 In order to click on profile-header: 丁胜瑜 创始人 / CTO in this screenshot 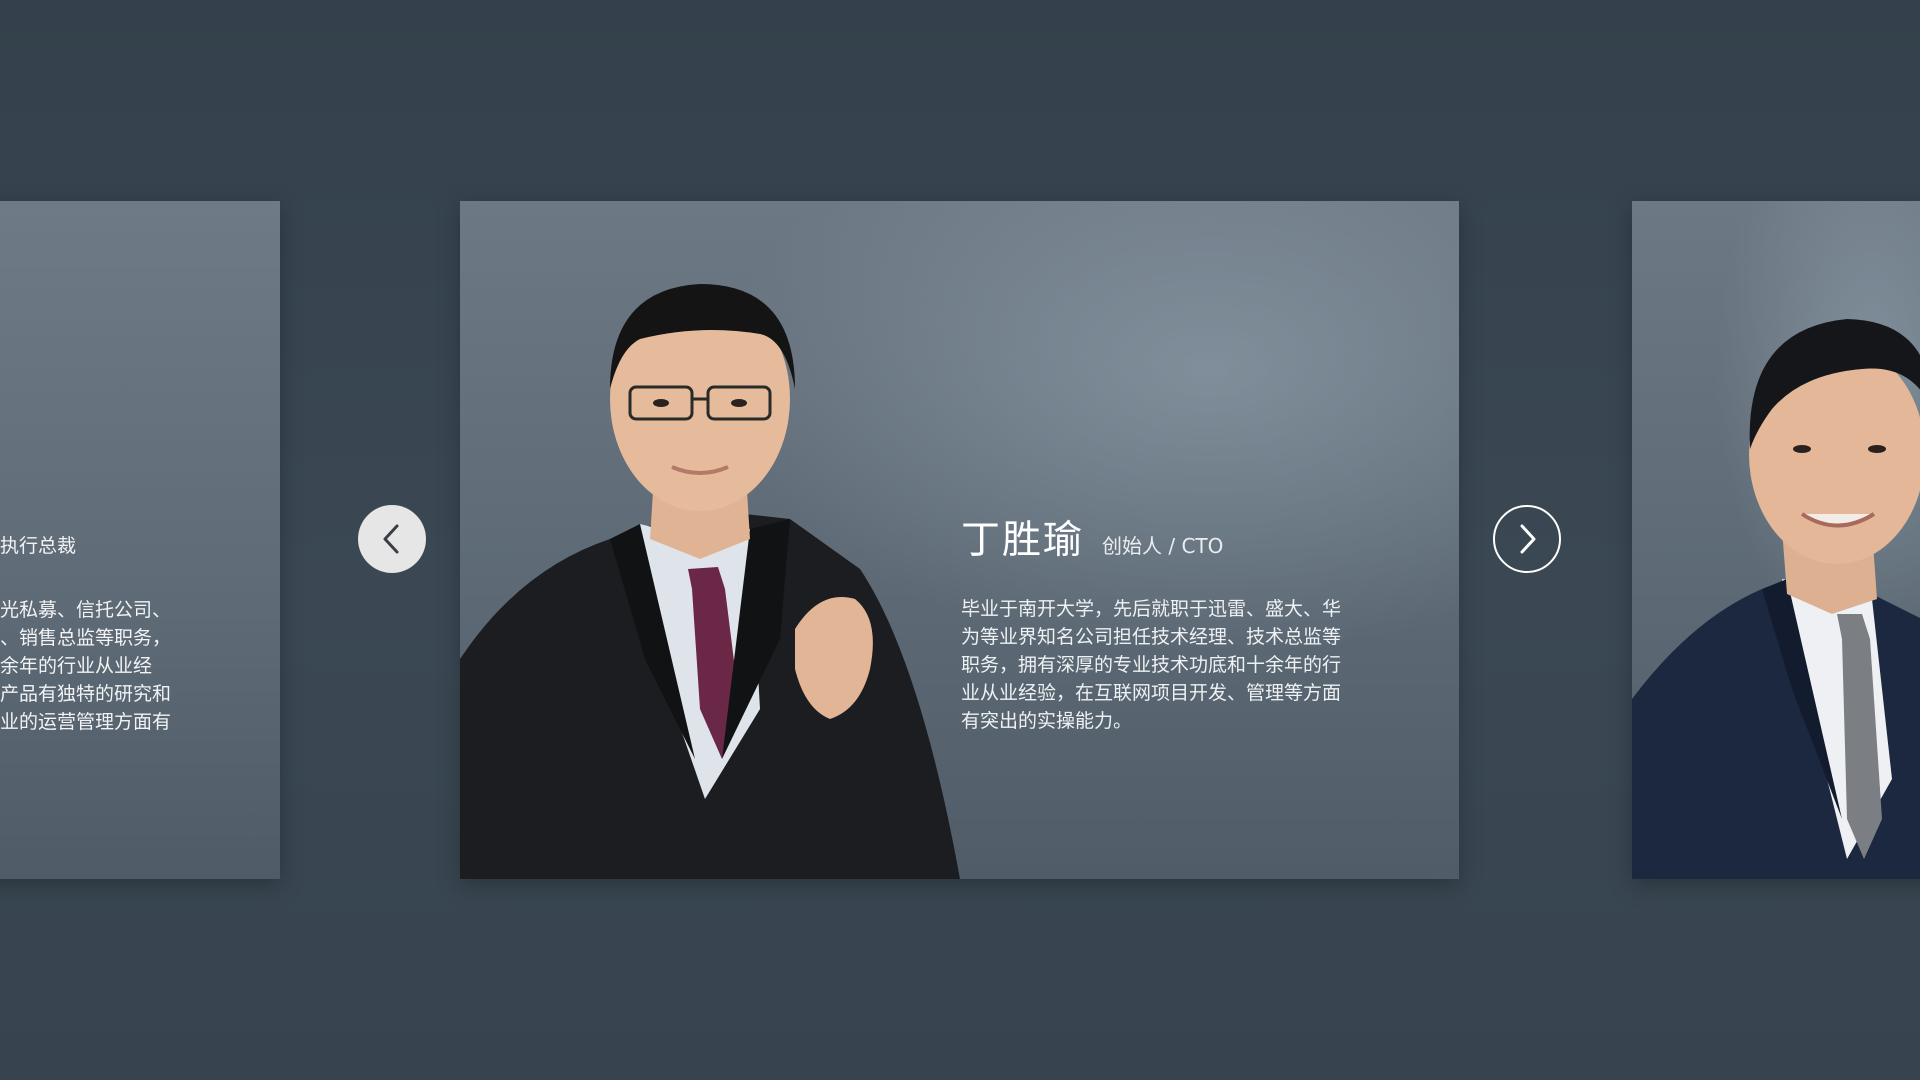, I will do `click(1171, 537)`.